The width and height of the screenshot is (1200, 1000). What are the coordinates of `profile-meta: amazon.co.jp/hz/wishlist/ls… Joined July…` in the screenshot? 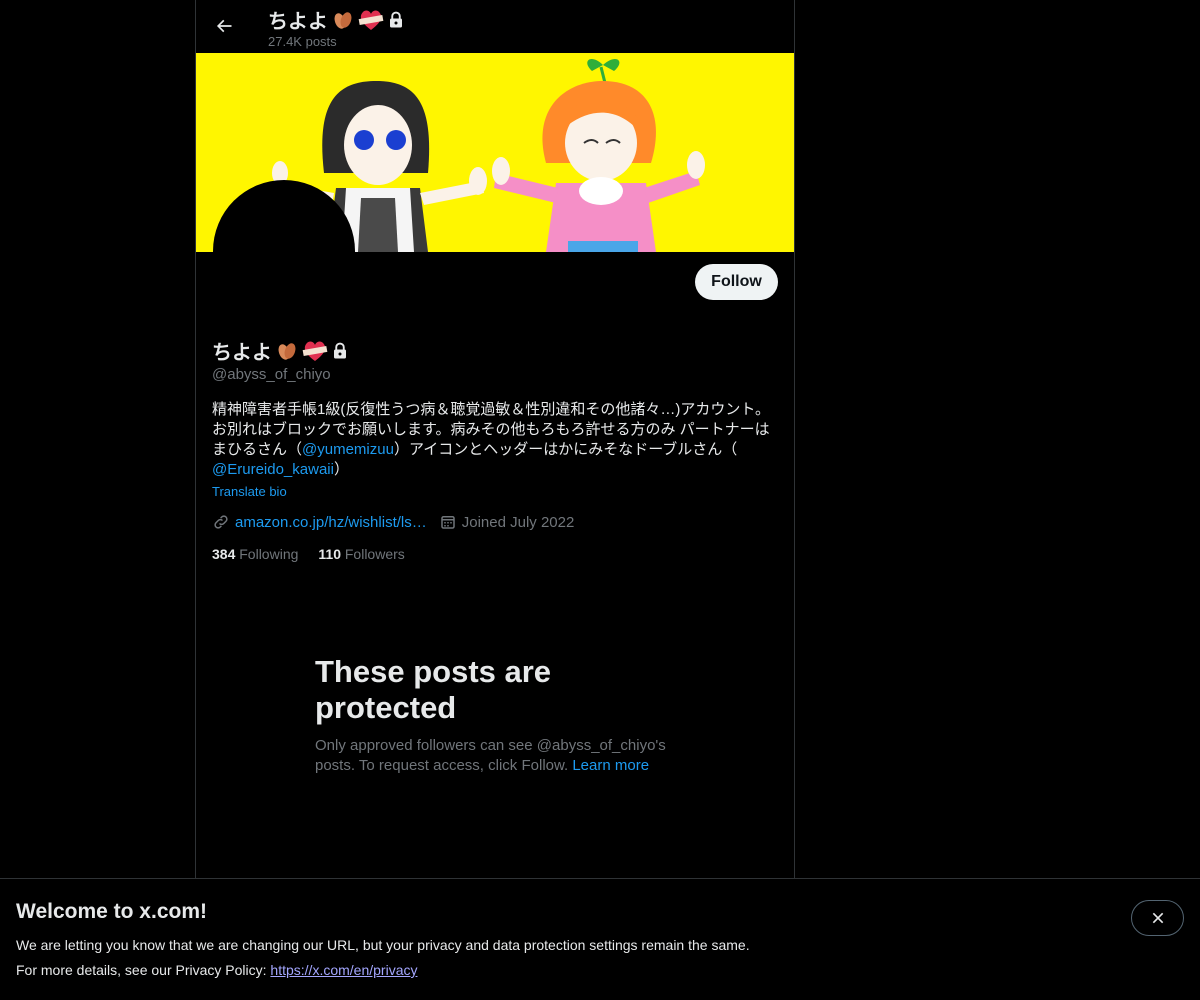 It's located at (399, 522).